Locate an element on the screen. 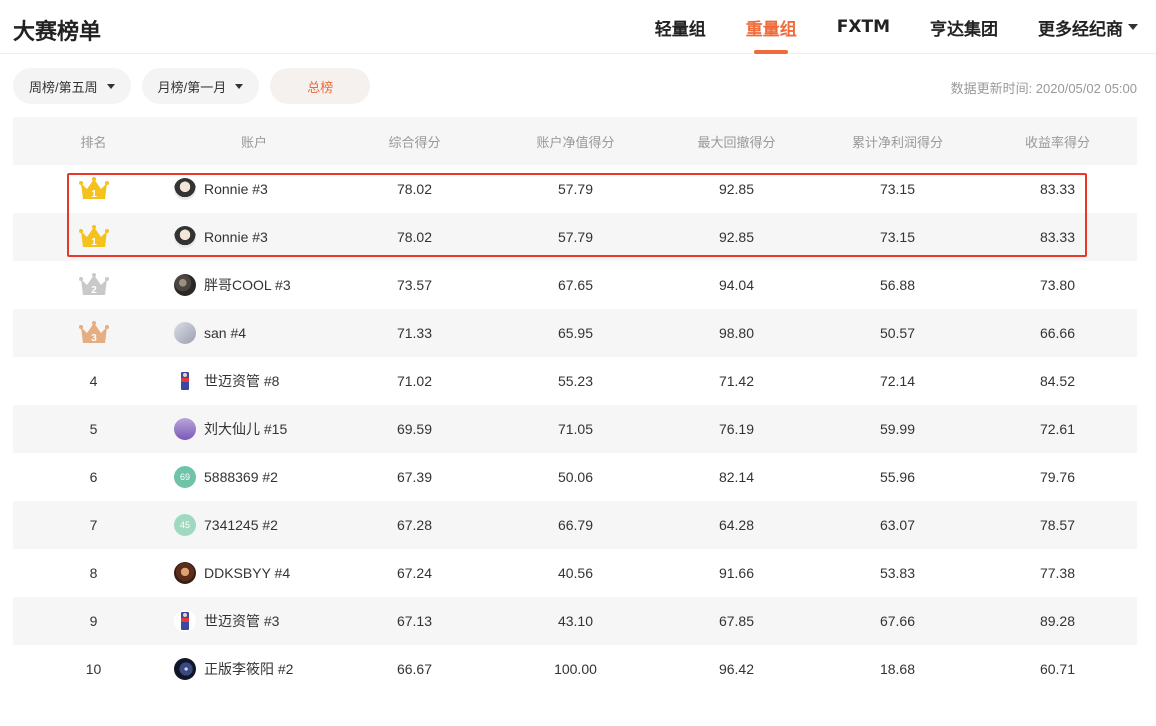 The image size is (1156, 726). header-rank: 排名 is located at coordinates (93, 142).